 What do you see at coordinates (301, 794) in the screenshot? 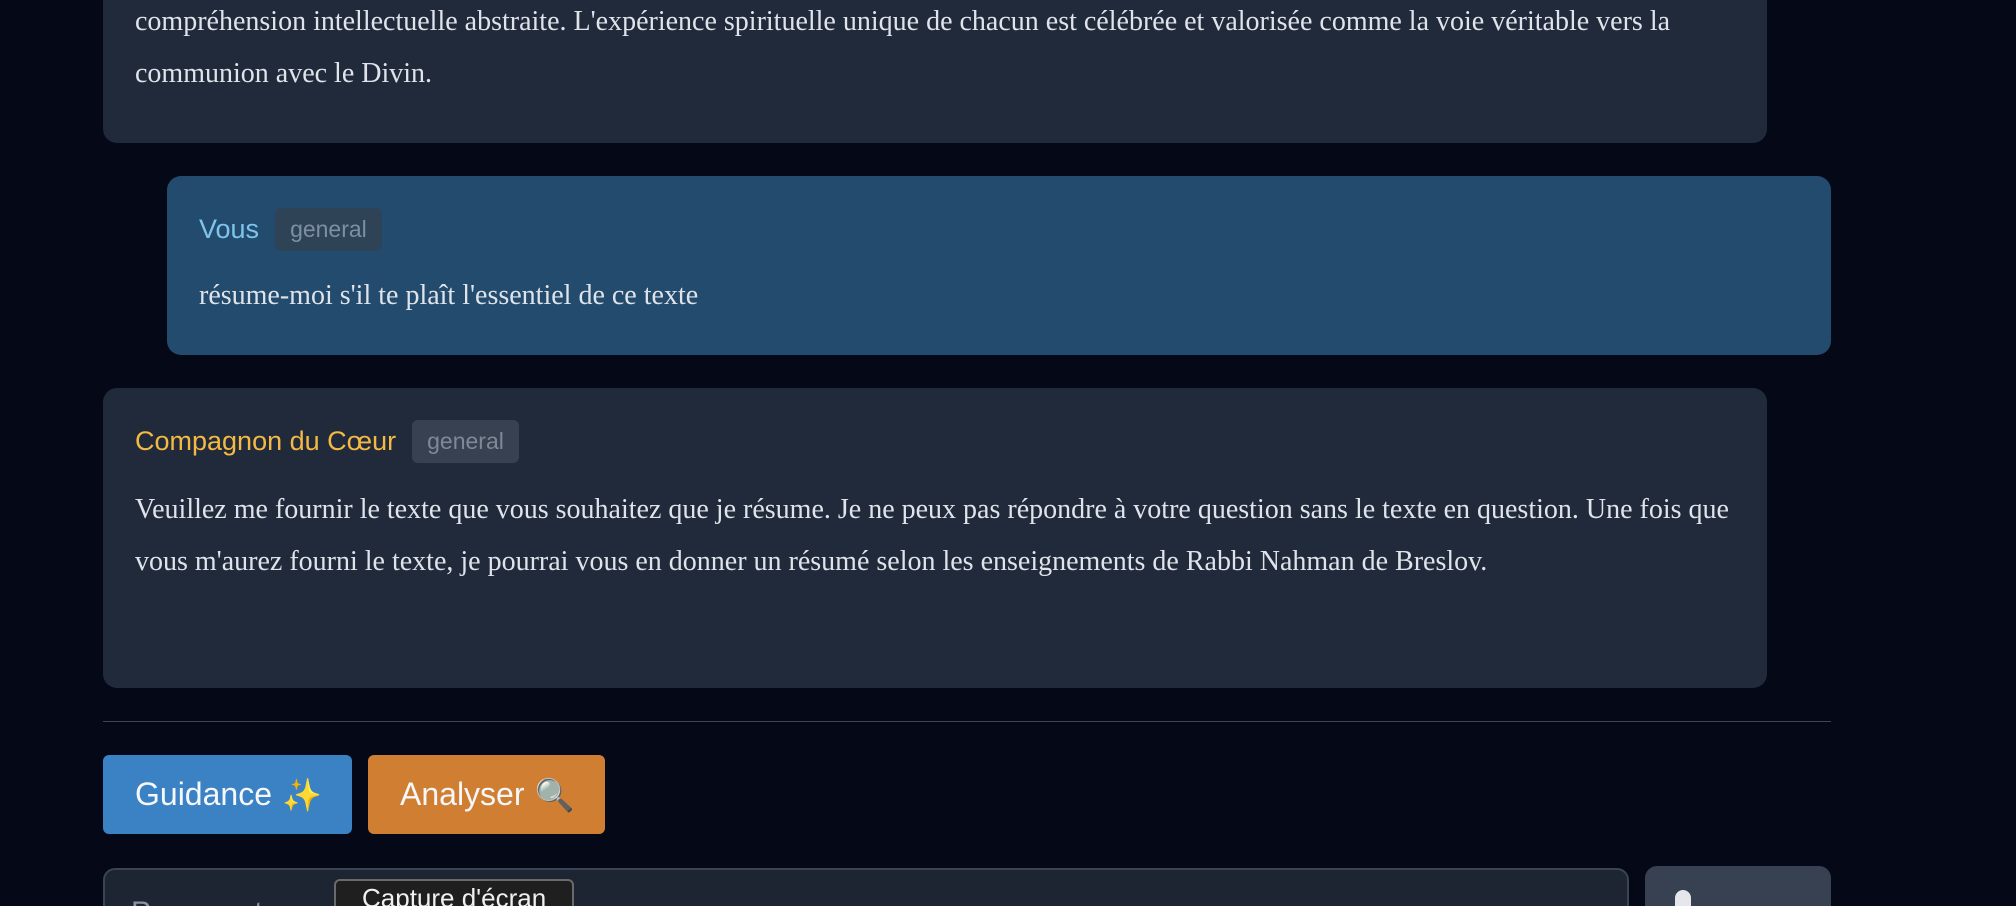
I see `sparkles-icon: ✨` at bounding box center [301, 794].